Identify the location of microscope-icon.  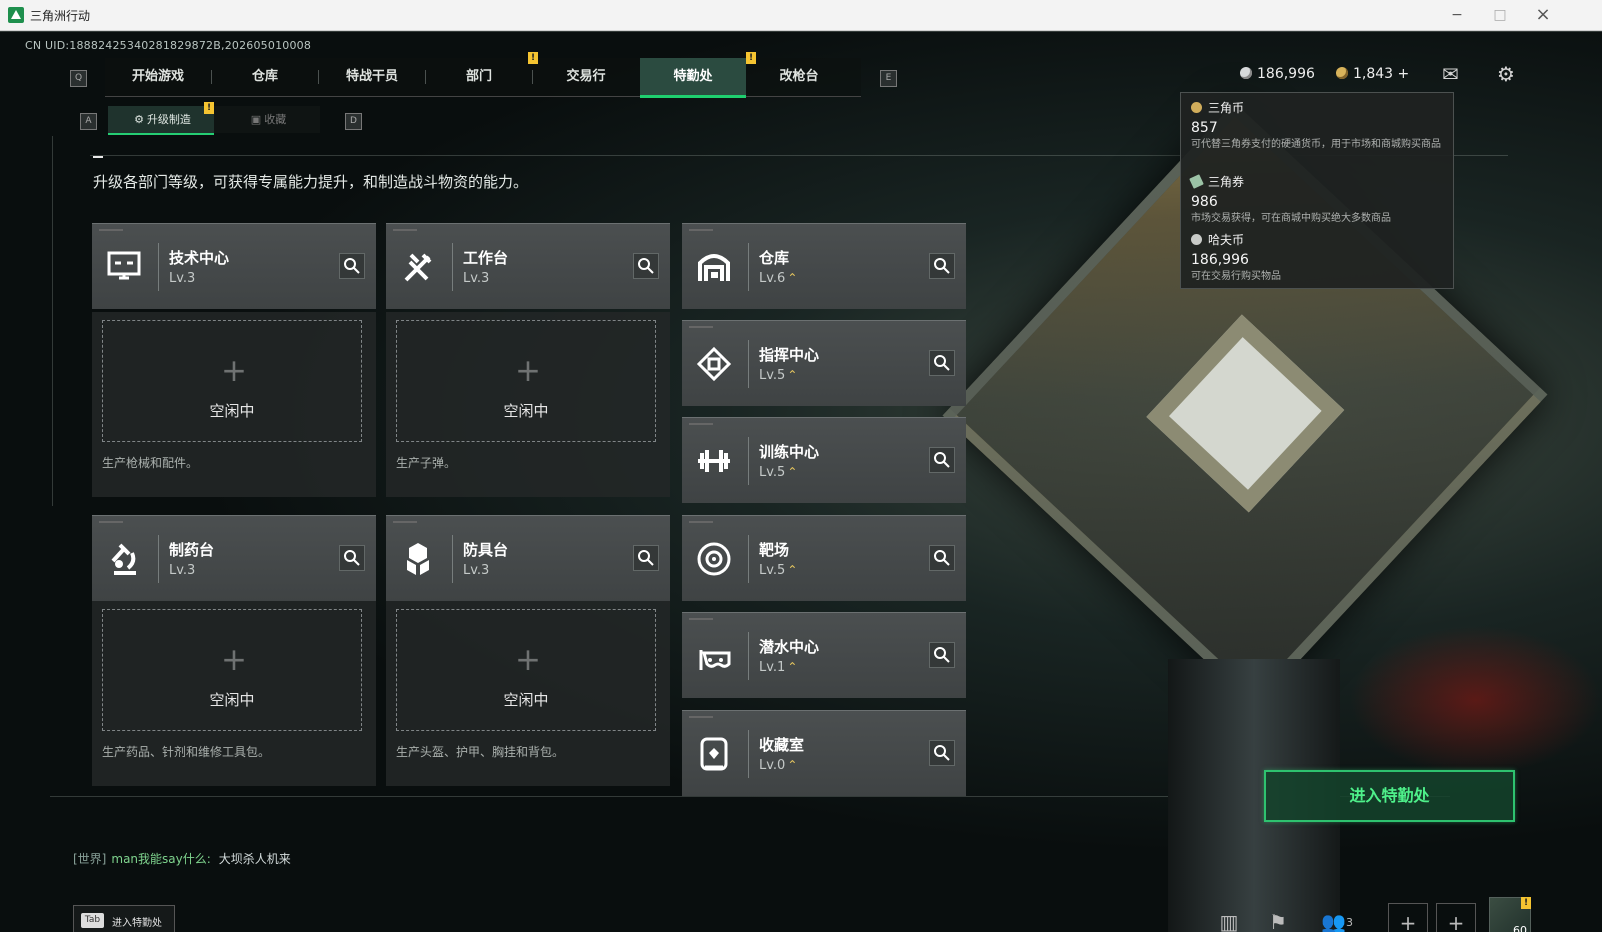
(123, 559).